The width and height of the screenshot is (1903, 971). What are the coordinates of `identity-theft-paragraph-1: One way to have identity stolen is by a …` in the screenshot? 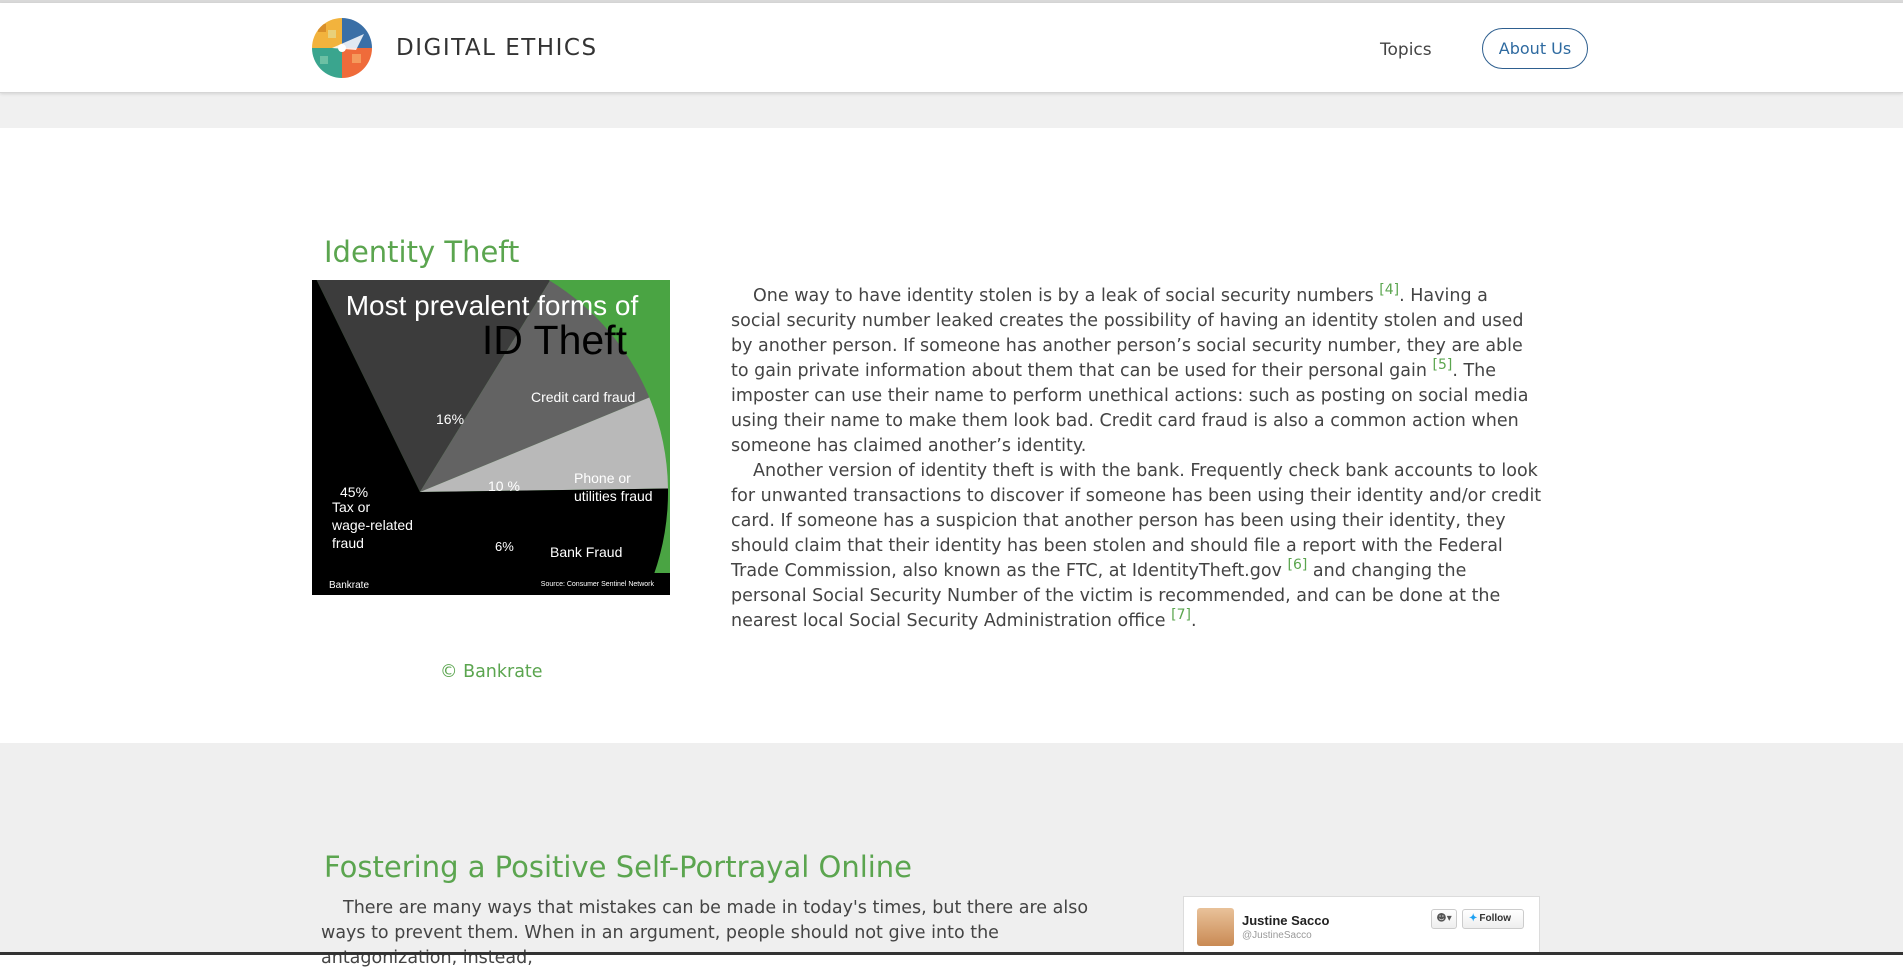 It's located at (1137, 370).